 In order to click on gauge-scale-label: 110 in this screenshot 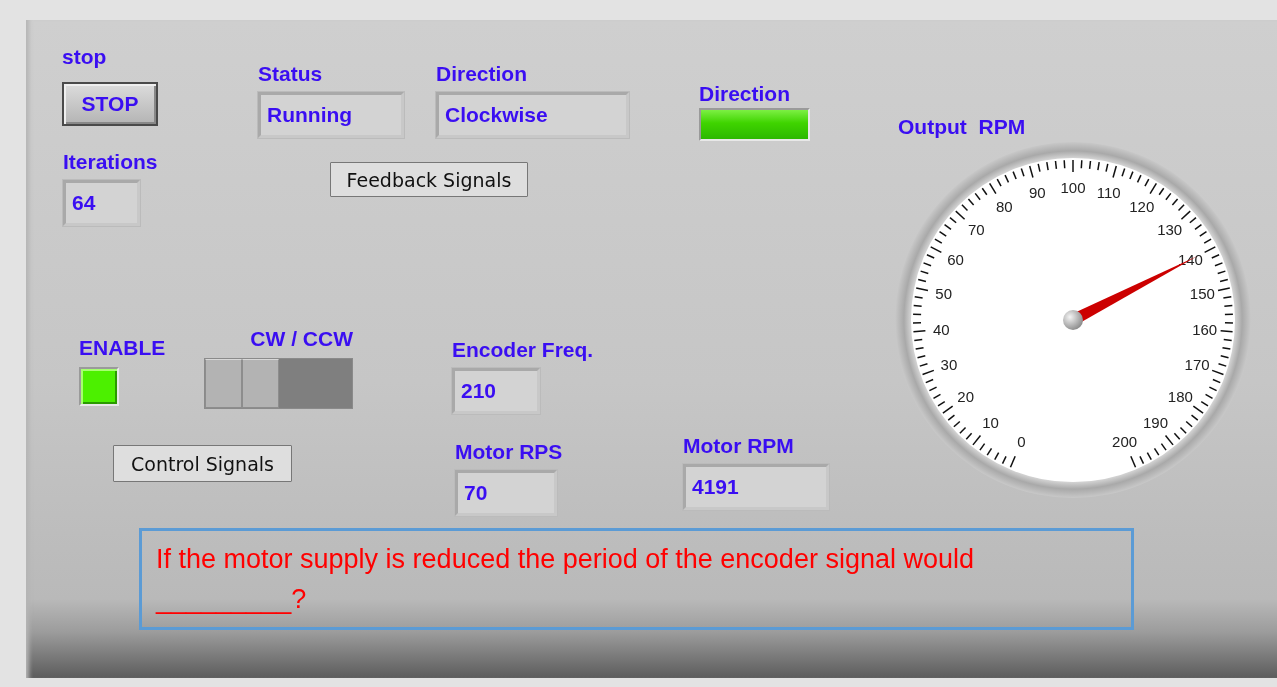, I will do `click(1108, 192)`.